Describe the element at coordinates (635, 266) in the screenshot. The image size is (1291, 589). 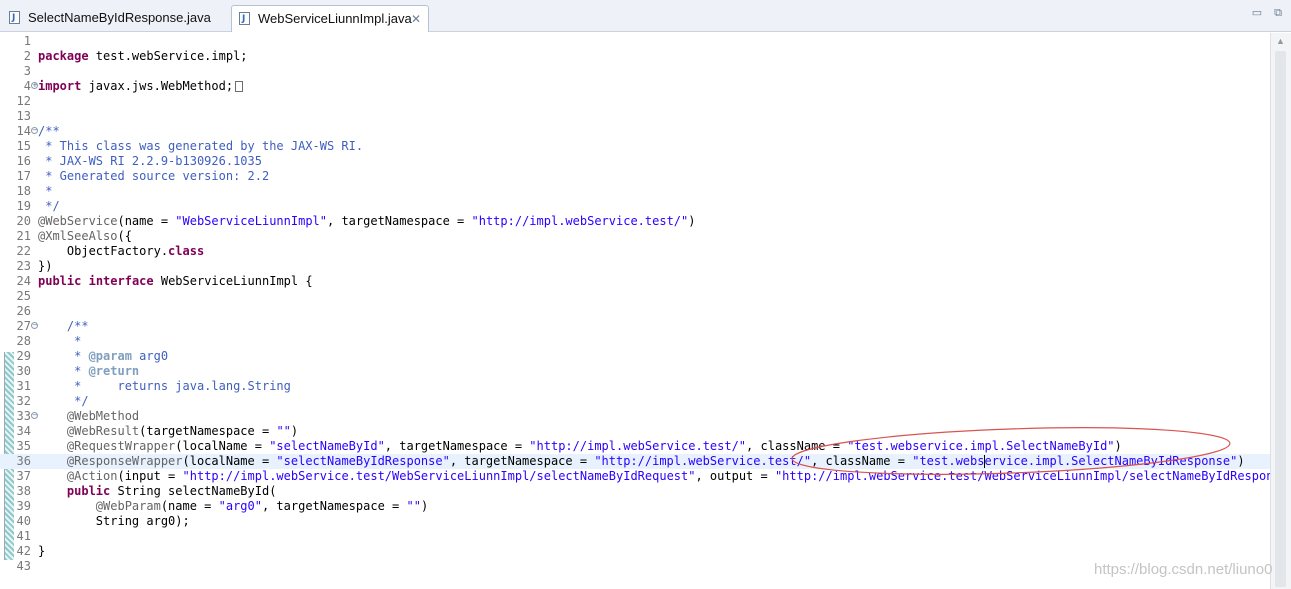
I see `code-line: 23})` at that location.